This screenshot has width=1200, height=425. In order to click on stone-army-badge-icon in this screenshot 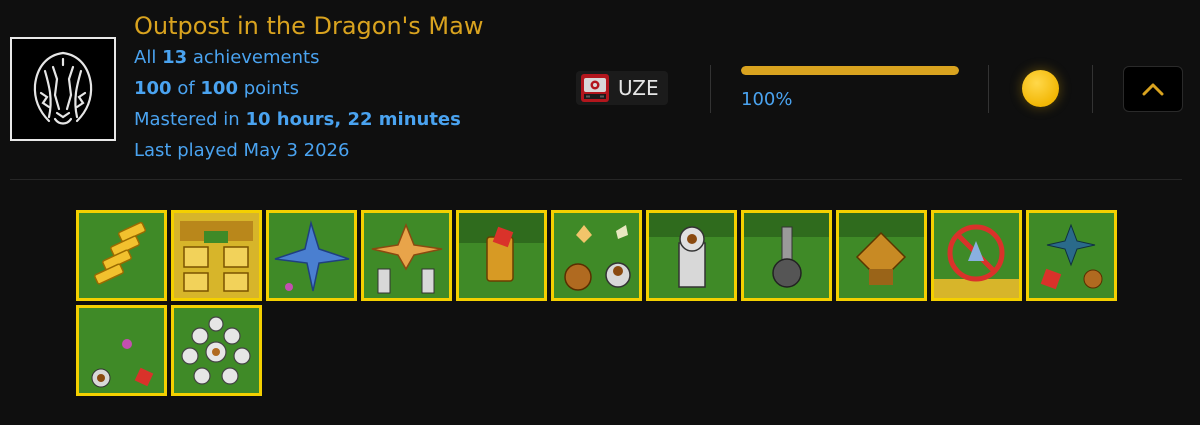, I will do `click(216, 350)`.